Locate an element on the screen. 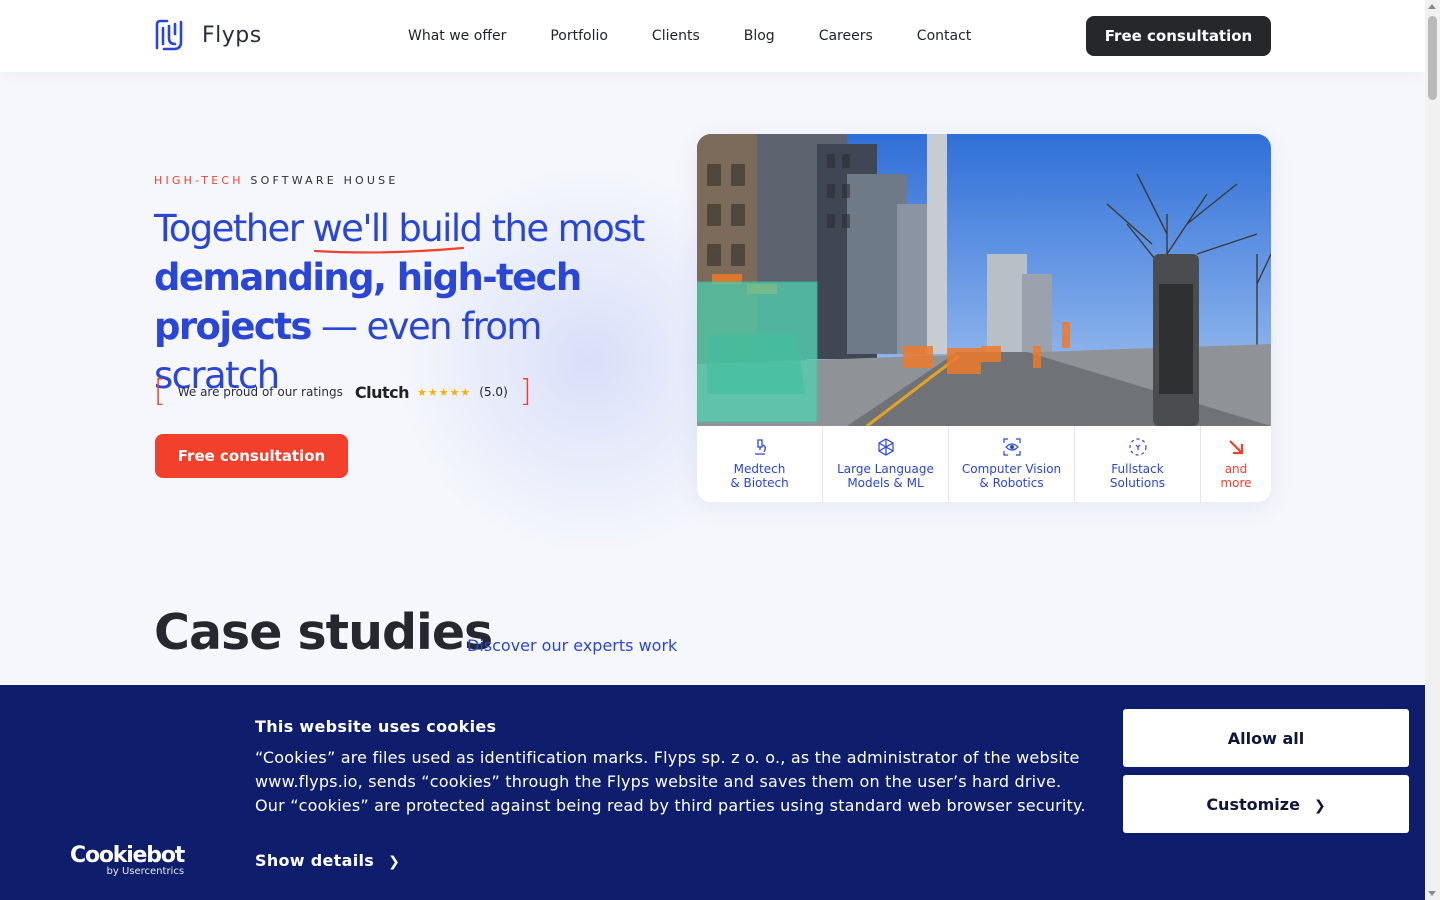 This screenshot has height=900, width=1440. logo-wordmark: Flyps is located at coordinates (232, 35).